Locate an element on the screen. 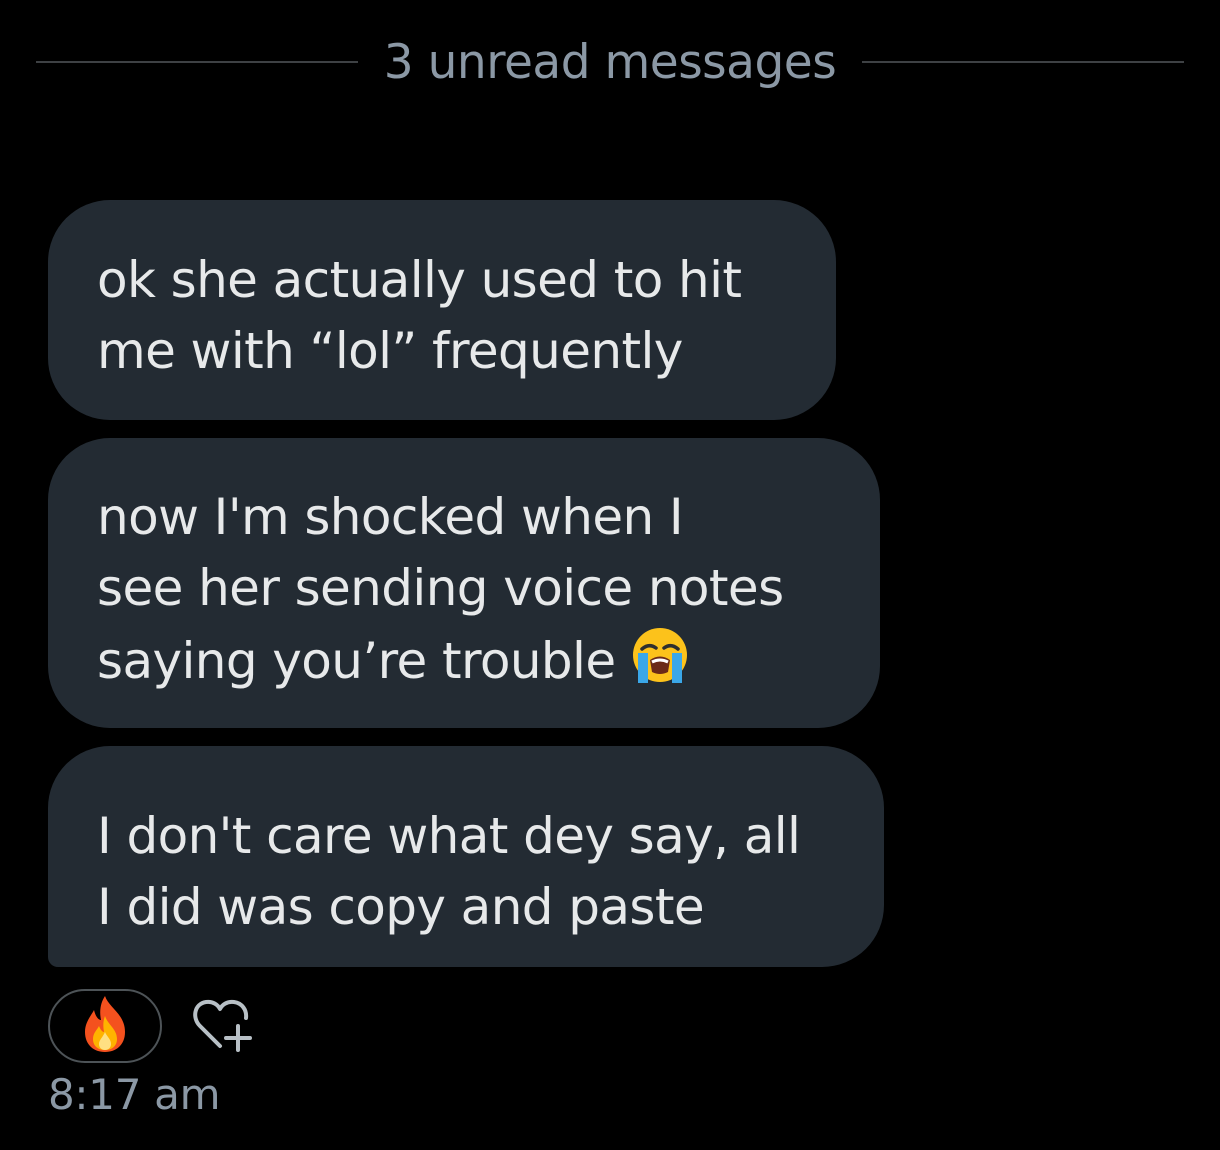 This screenshot has height=1150, width=1220. reaction-row is located at coordinates (154, 1026).